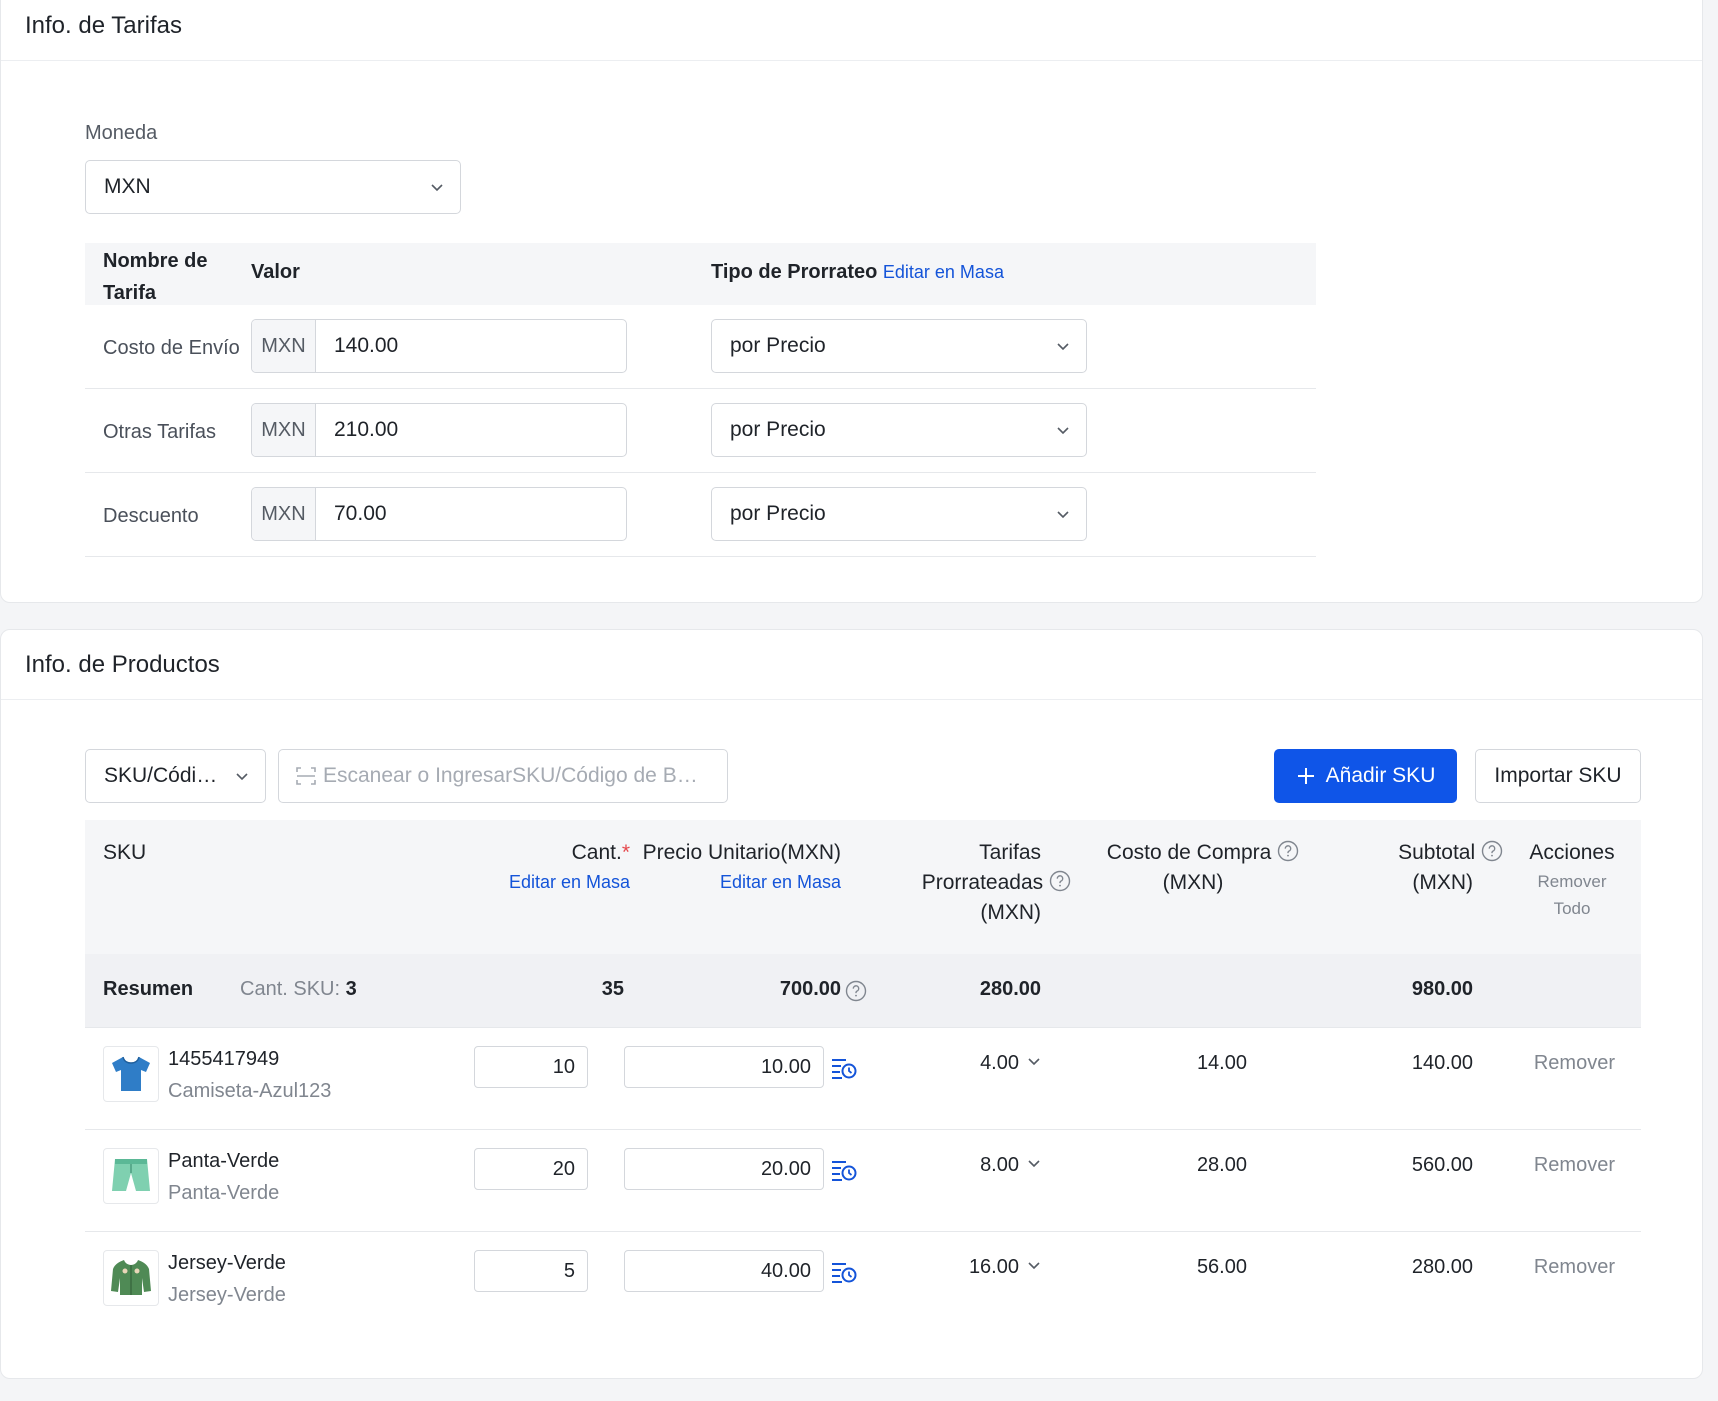 This screenshot has height=1401, width=1718. What do you see at coordinates (851, 665) in the screenshot?
I see `products-title: Info. de Productos` at bounding box center [851, 665].